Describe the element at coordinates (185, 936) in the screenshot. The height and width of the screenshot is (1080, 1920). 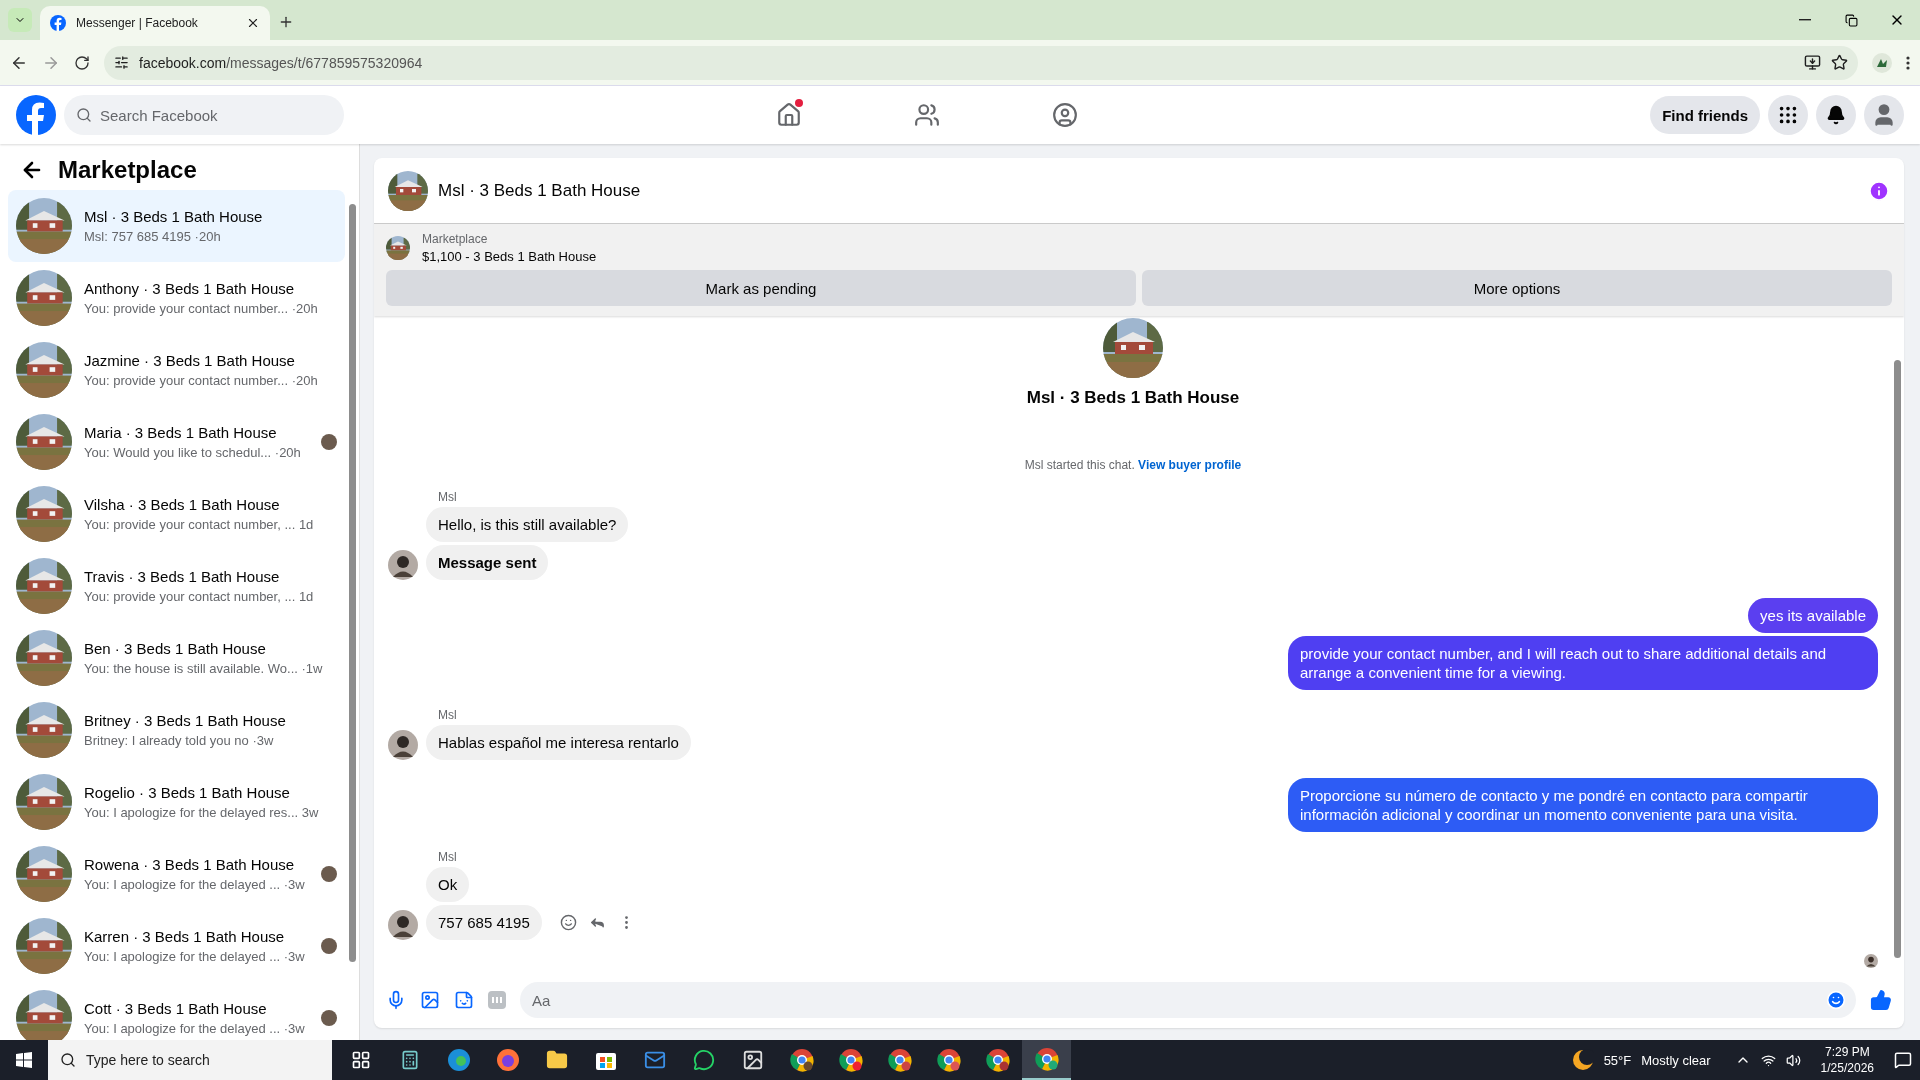
I see `conversation-name: Karren · 3 Beds 1 Bath House` at that location.